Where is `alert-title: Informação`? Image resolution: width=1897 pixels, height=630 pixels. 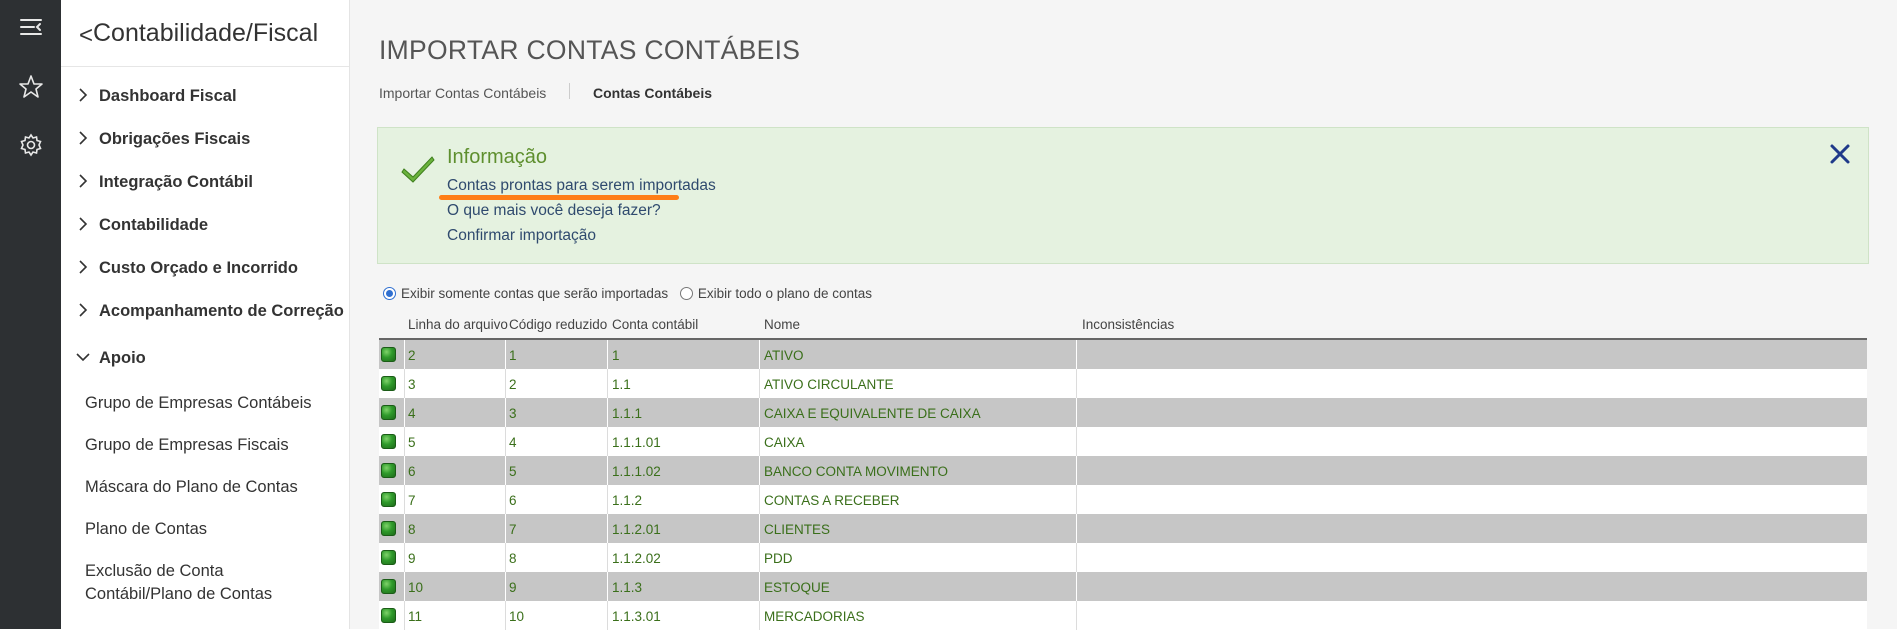 alert-title: Informação is located at coordinates (497, 157).